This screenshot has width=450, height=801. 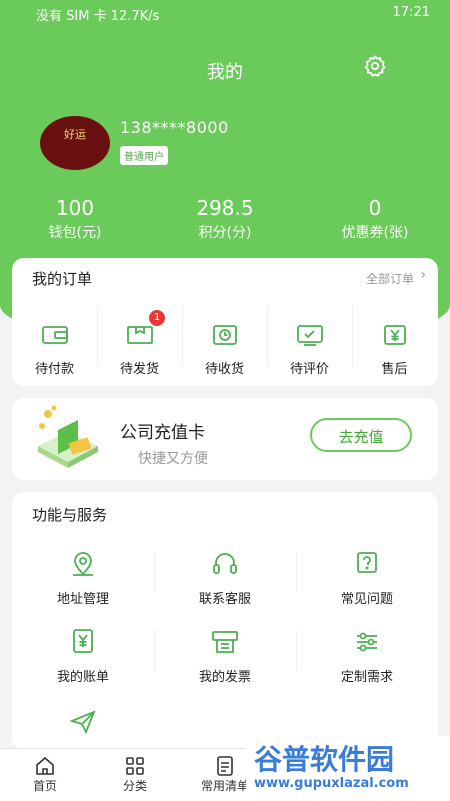 I want to click on tab-label: 首页, so click(x=44, y=786).